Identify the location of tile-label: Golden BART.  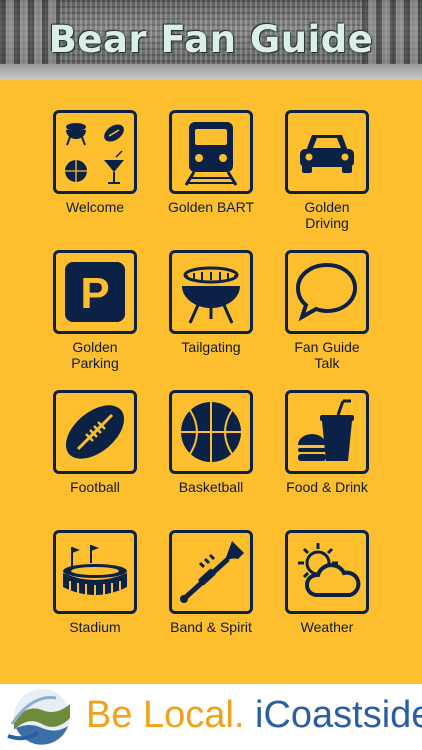
(211, 207).